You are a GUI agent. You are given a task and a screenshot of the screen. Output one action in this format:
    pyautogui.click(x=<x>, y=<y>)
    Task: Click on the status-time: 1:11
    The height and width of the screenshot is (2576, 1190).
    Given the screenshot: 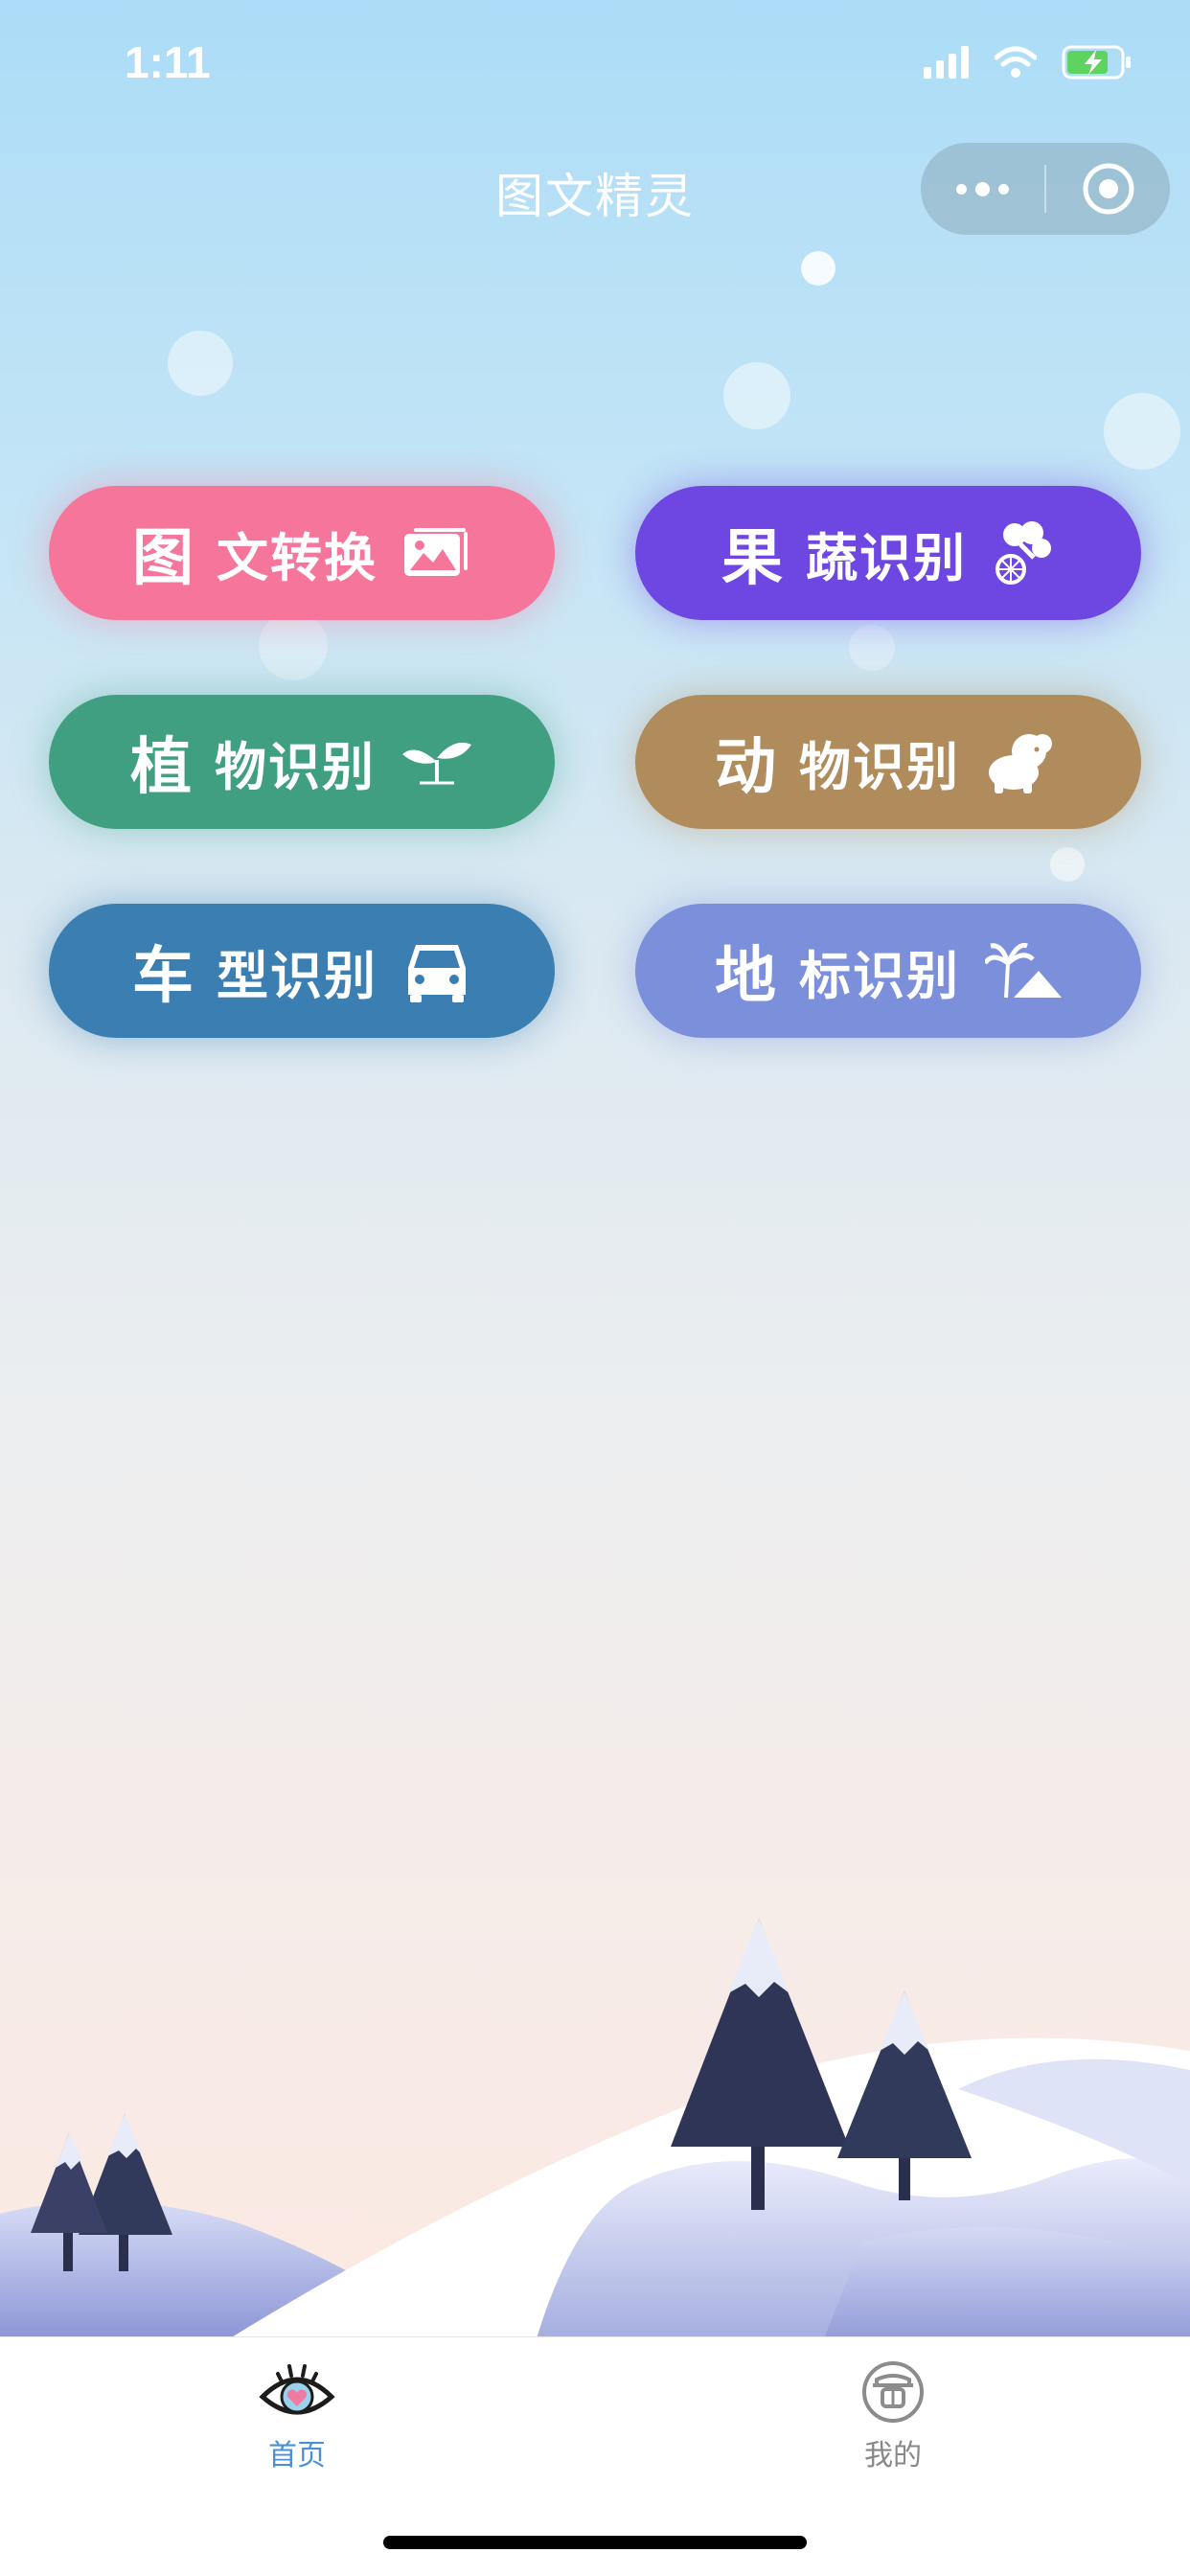 What is the action you would take?
    pyautogui.click(x=168, y=62)
    